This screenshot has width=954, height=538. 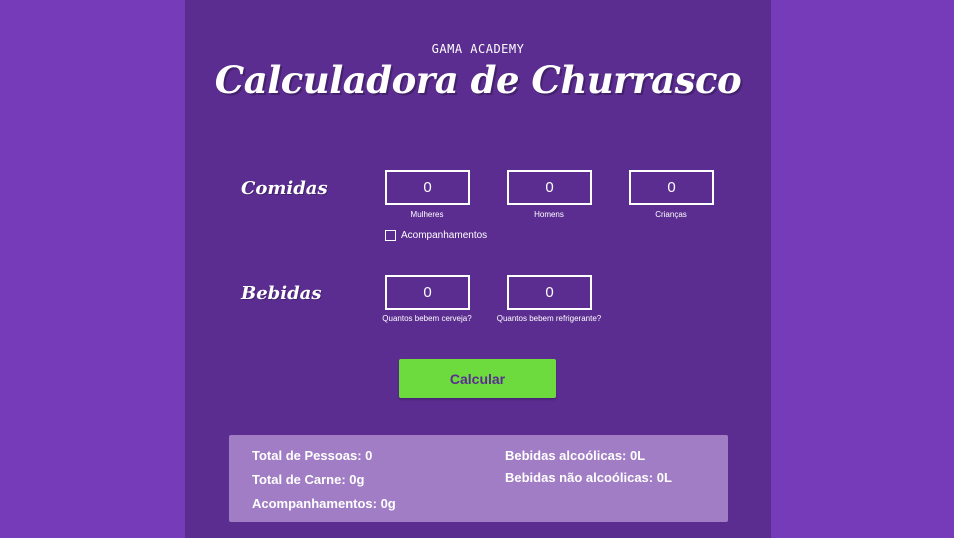 I want to click on mulheres-caption: Mulheres, so click(x=427, y=214).